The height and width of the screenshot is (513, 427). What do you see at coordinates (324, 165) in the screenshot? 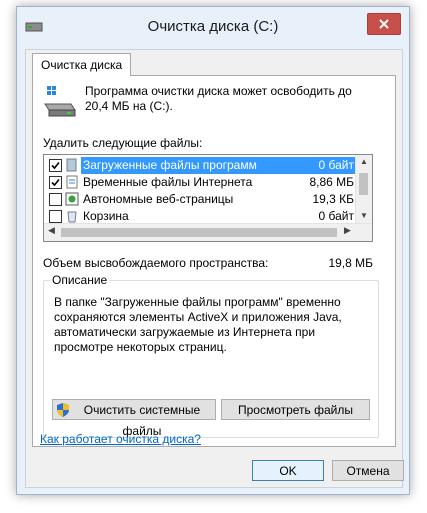
I see `list-item-size: 0 байт` at bounding box center [324, 165].